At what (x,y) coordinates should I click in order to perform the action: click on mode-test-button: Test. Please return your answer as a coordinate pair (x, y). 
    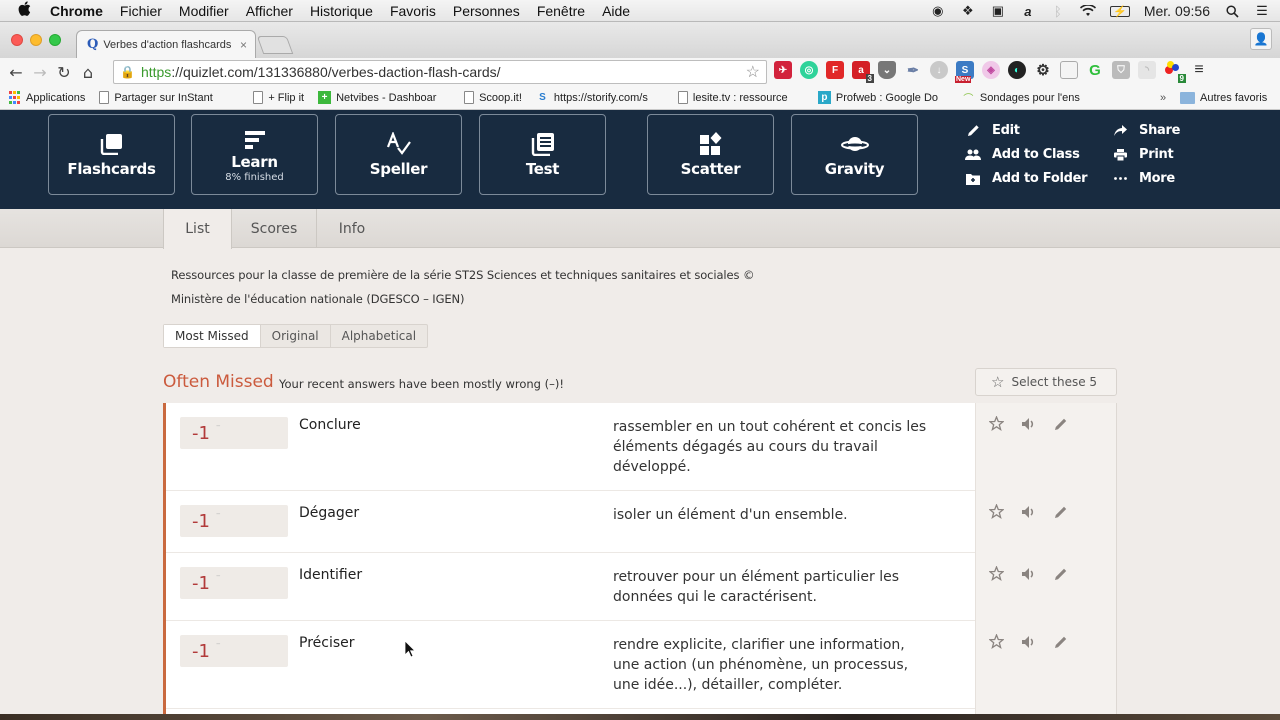
    Looking at the image, I should click on (542, 154).